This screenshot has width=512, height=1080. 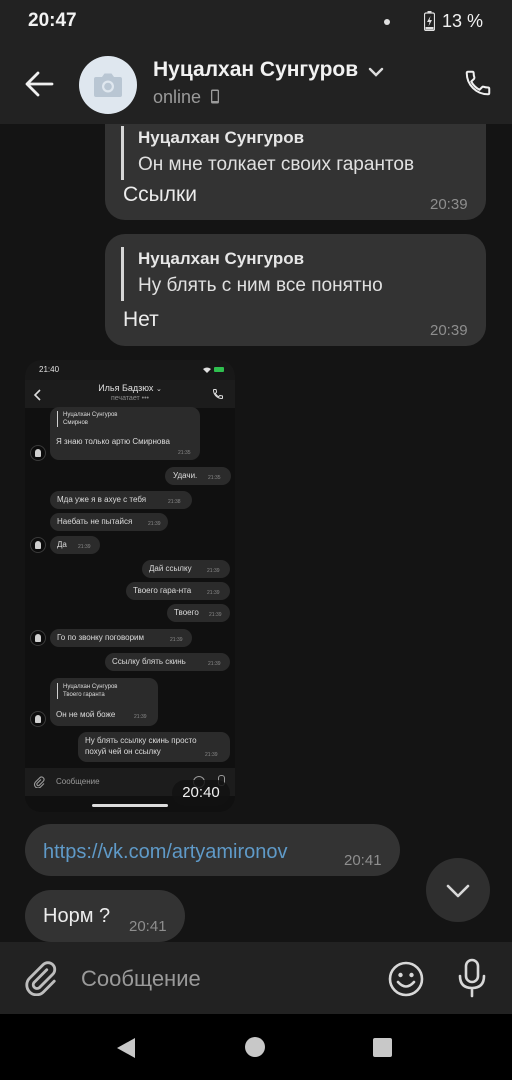 I want to click on screenshot-contact-name-text: Илья Бадзюх, so click(x=126, y=388).